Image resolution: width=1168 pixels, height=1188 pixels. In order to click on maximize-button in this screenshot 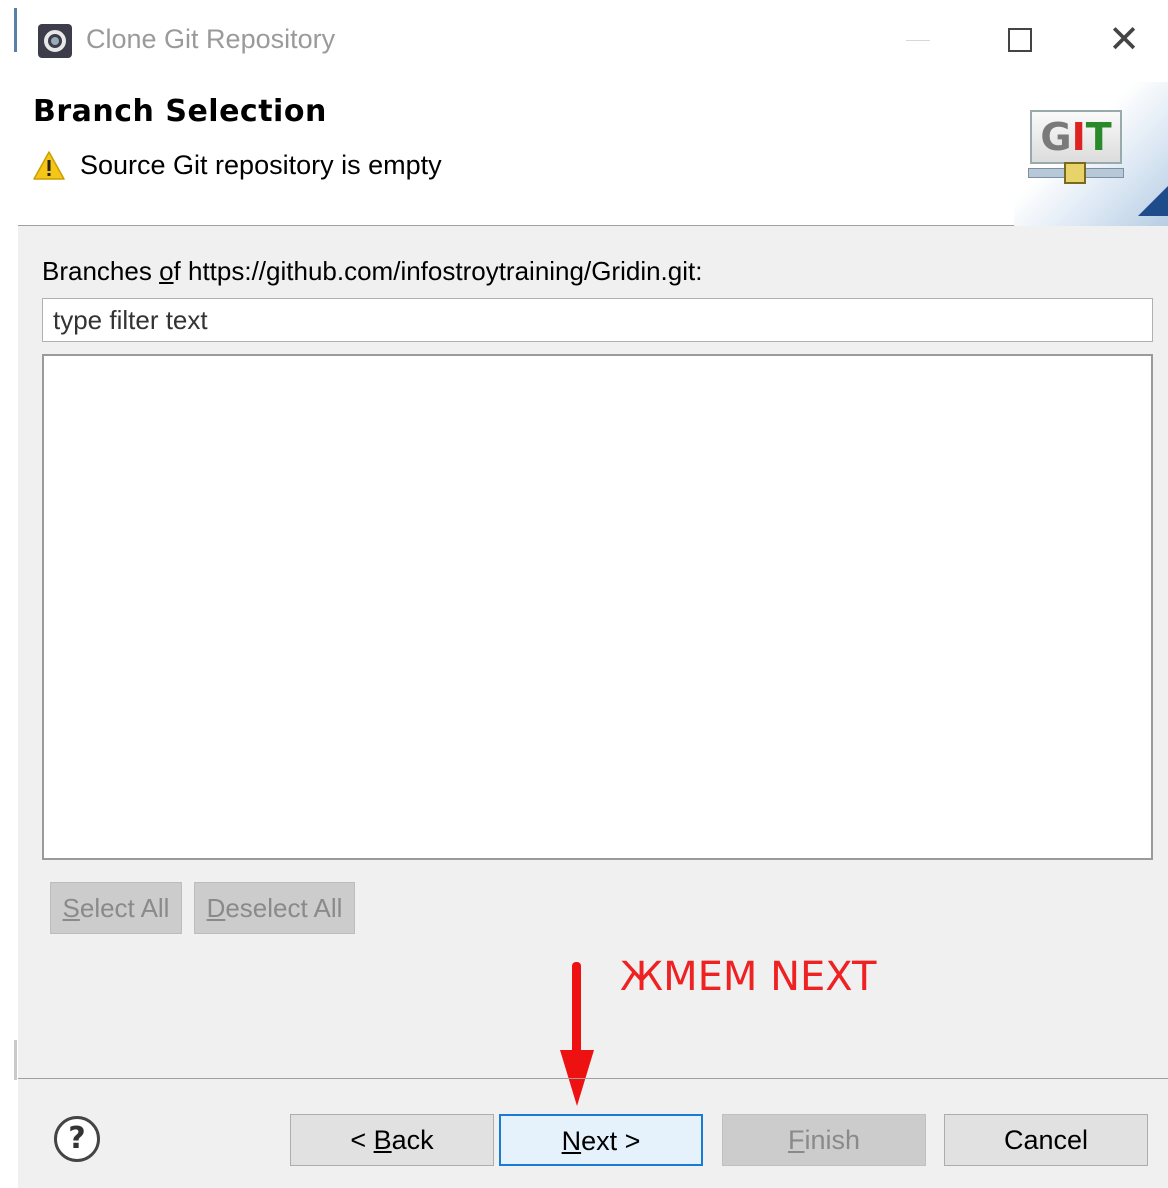, I will do `click(1020, 40)`.